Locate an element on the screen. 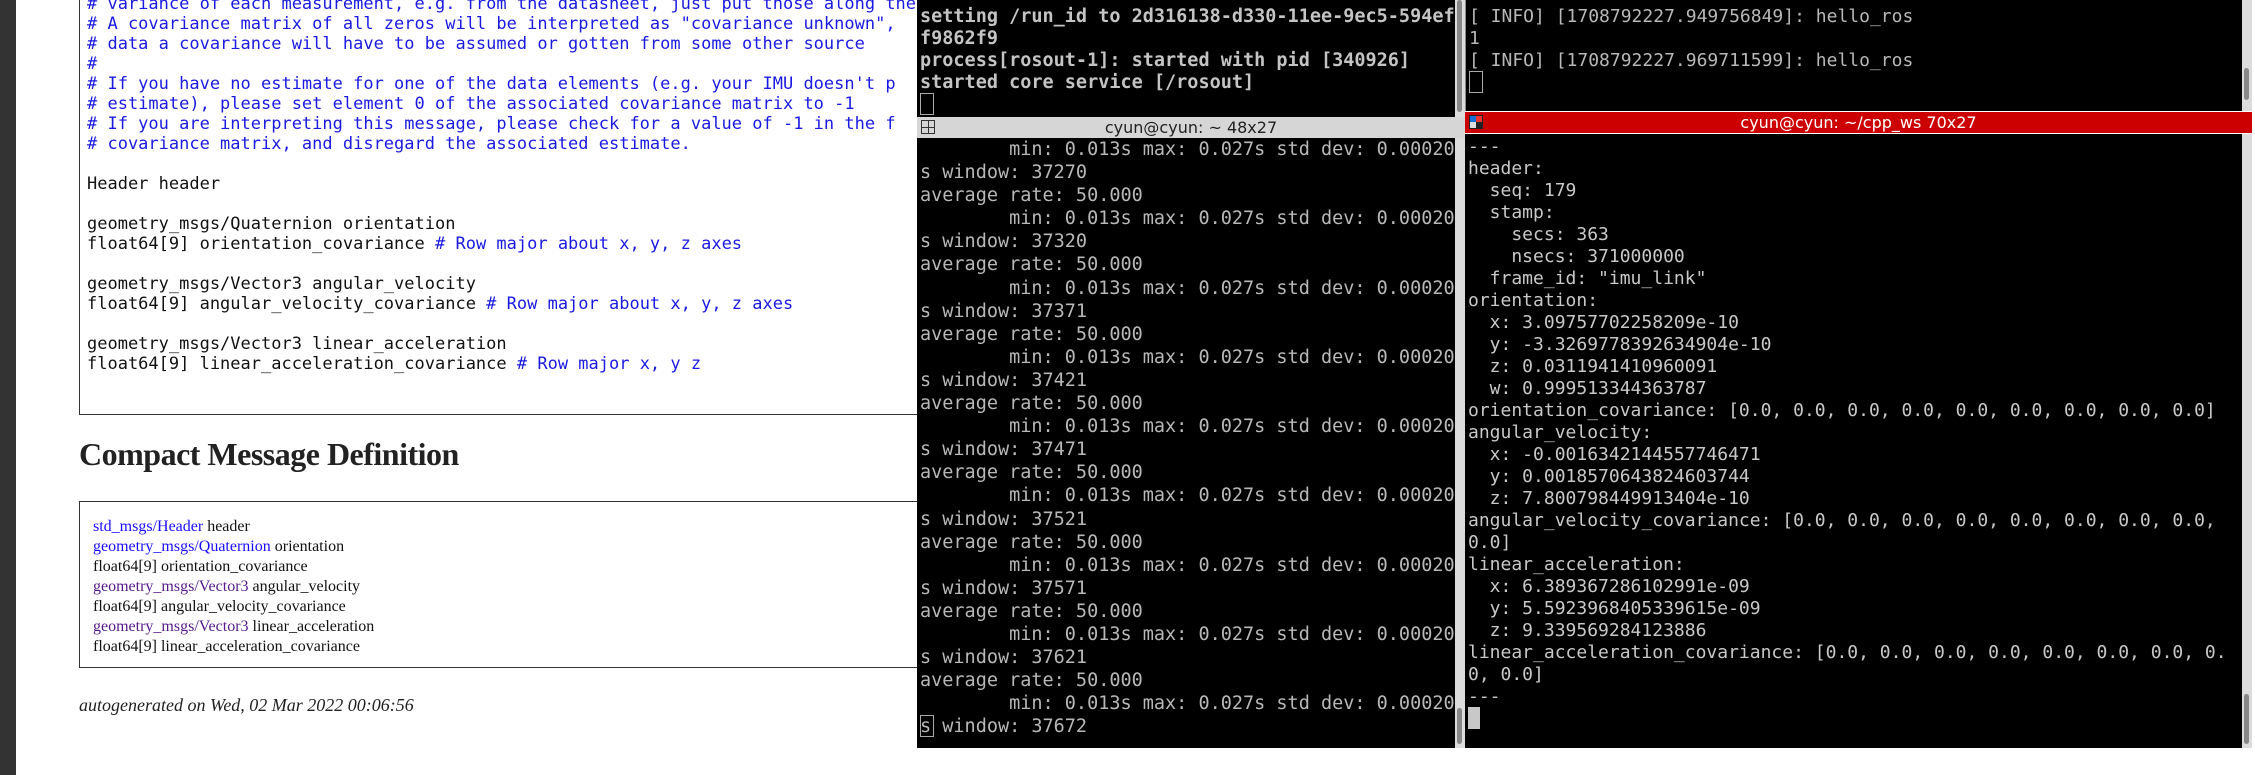 This screenshot has width=2255, height=775. terminal-roscore-scrollbar is located at coordinates (1460, 58).